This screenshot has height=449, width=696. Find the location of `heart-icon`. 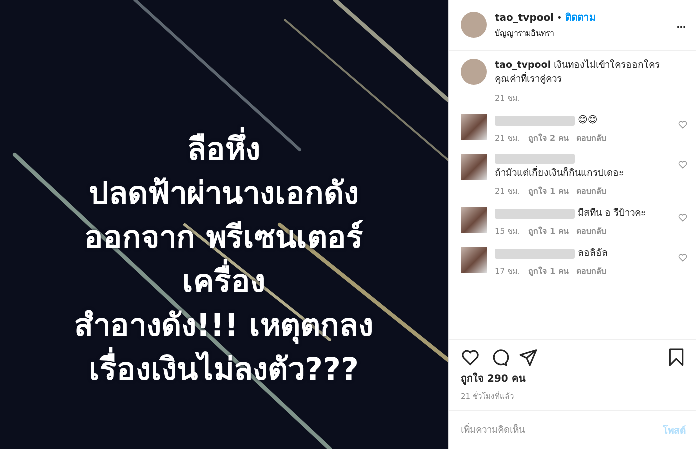

heart-icon is located at coordinates (470, 357).